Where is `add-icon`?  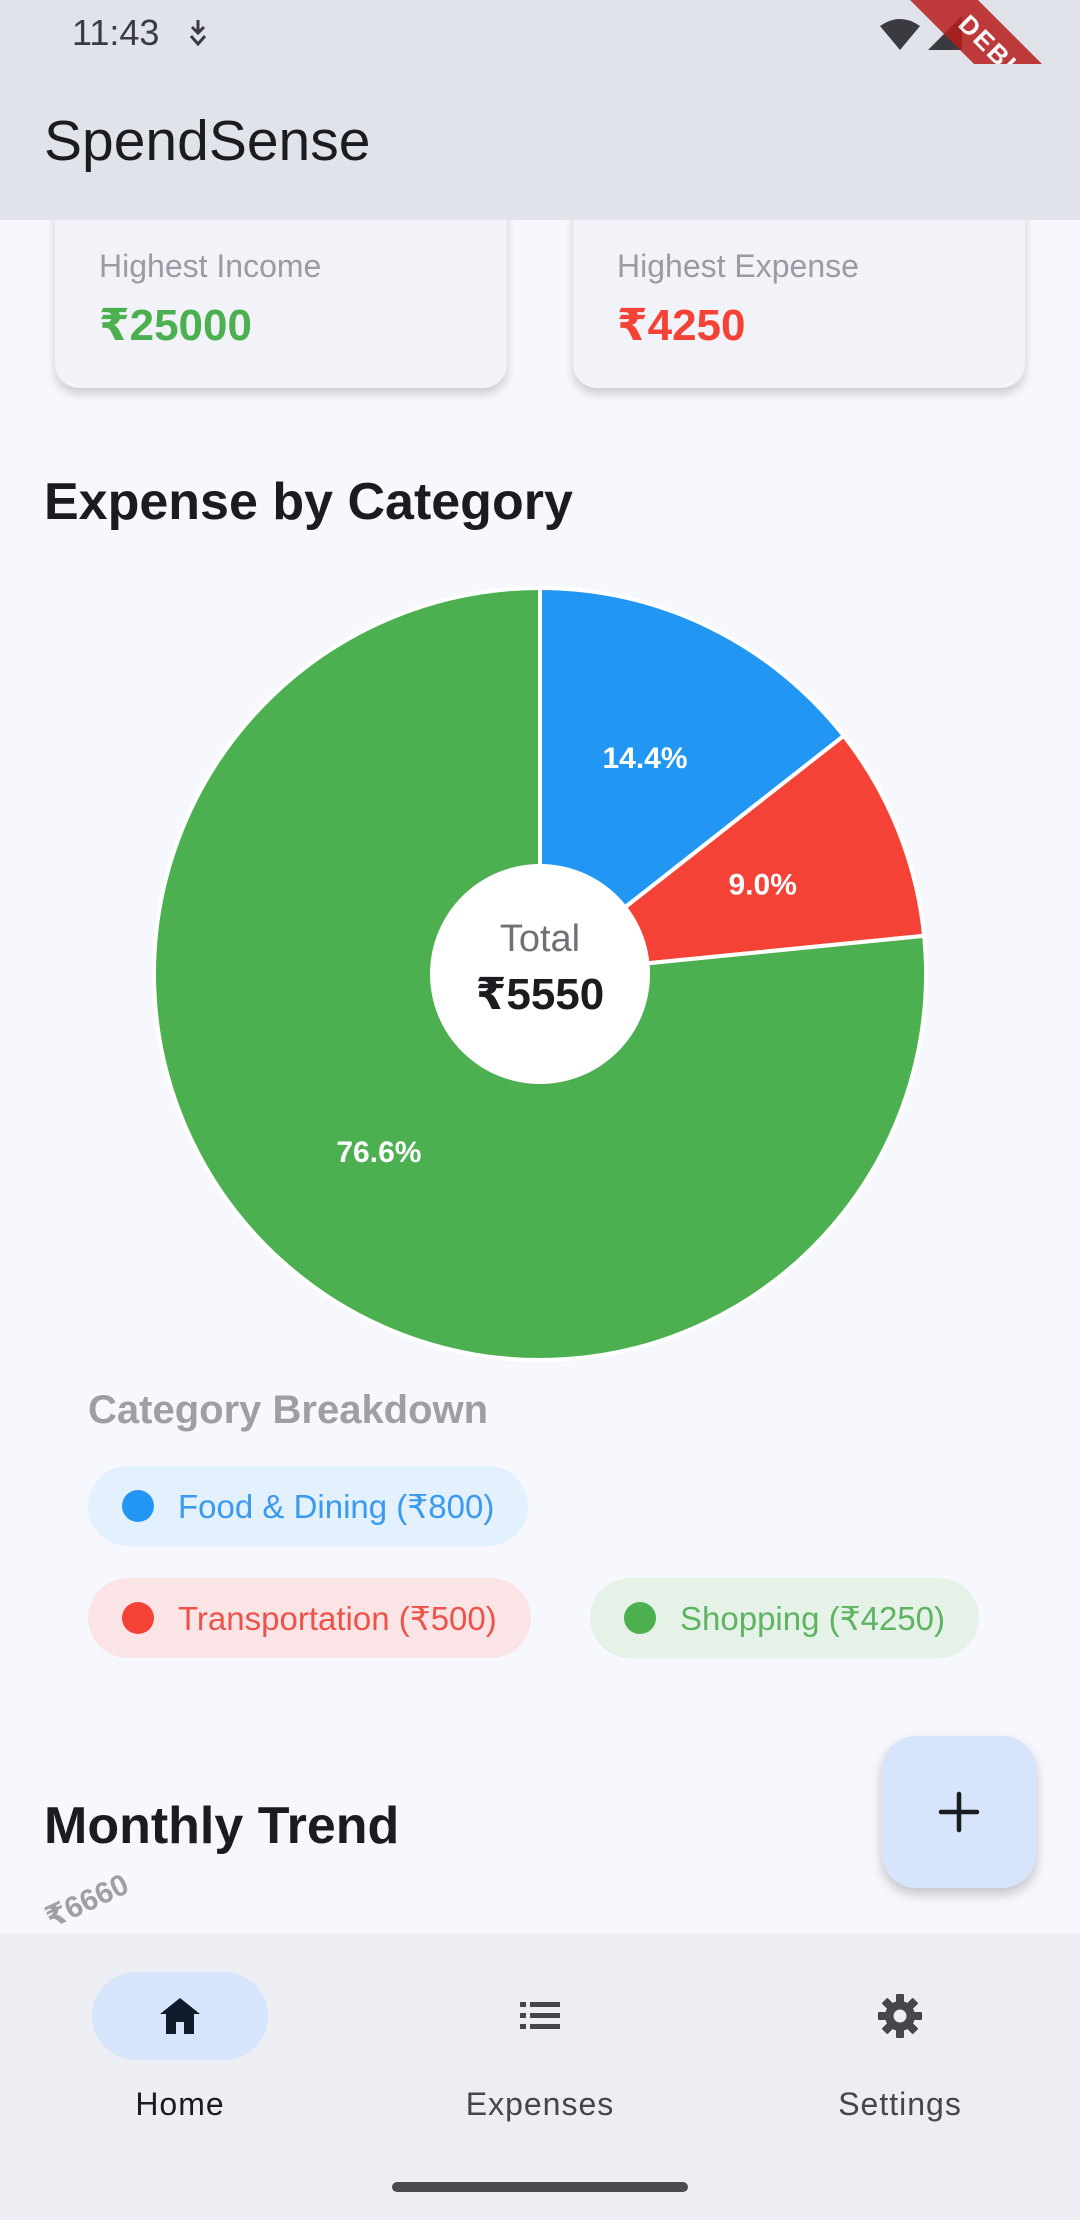 add-icon is located at coordinates (959, 1812).